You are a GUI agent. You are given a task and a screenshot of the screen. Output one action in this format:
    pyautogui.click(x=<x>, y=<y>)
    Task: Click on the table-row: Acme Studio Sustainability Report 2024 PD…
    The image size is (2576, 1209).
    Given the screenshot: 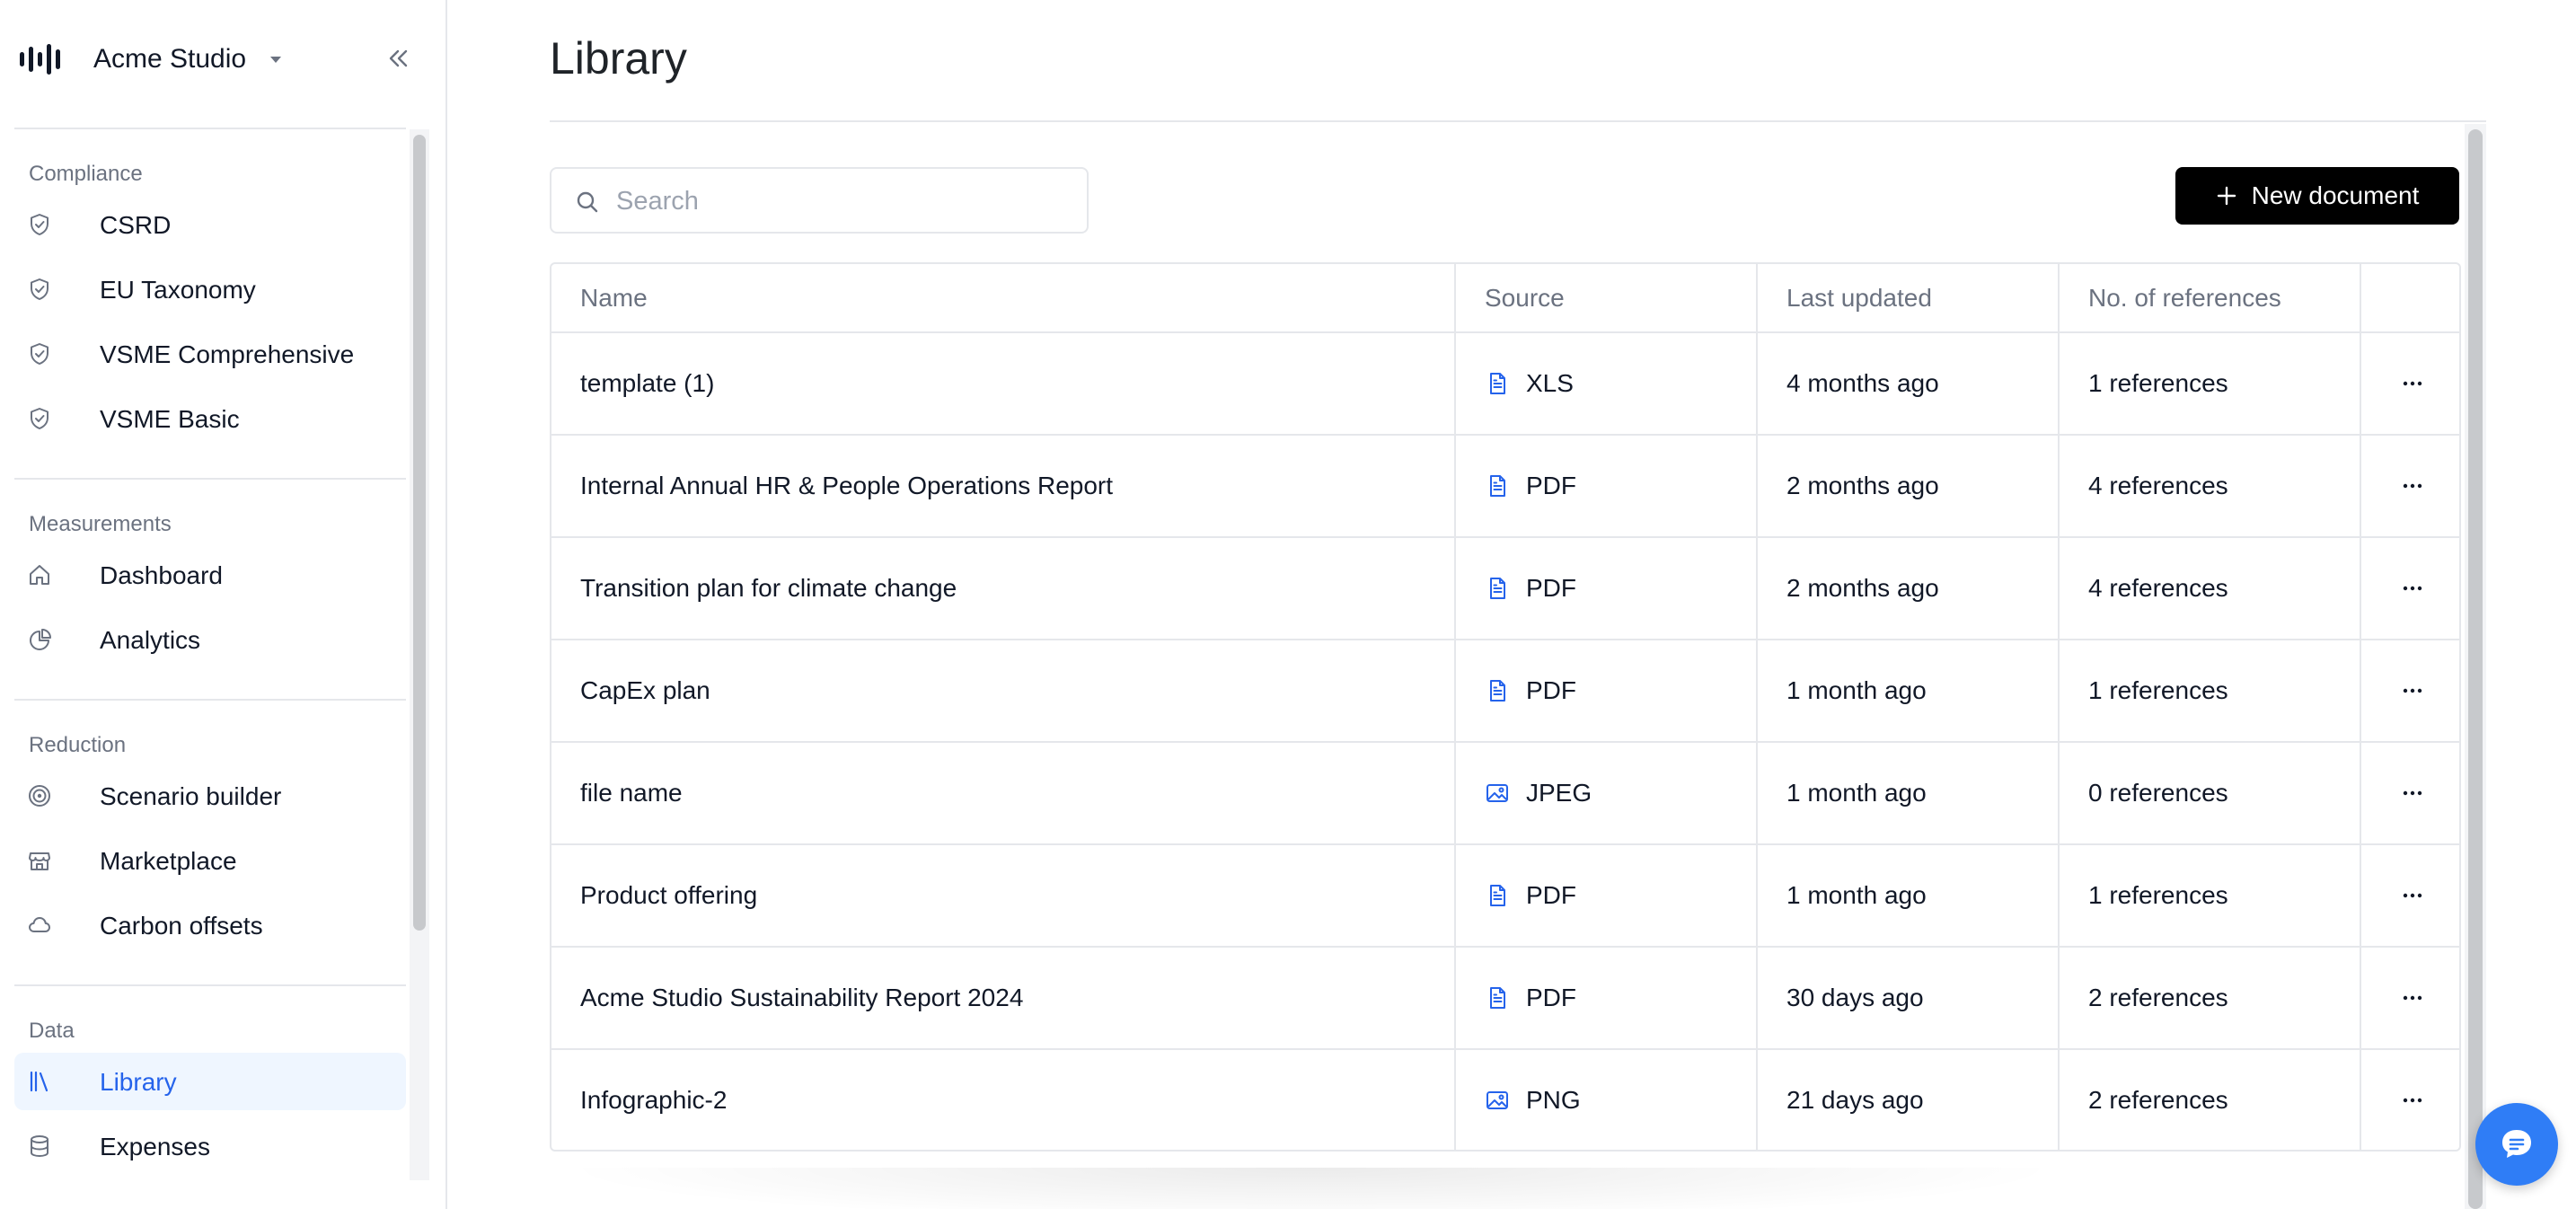 What is the action you would take?
    pyautogui.click(x=1505, y=999)
    